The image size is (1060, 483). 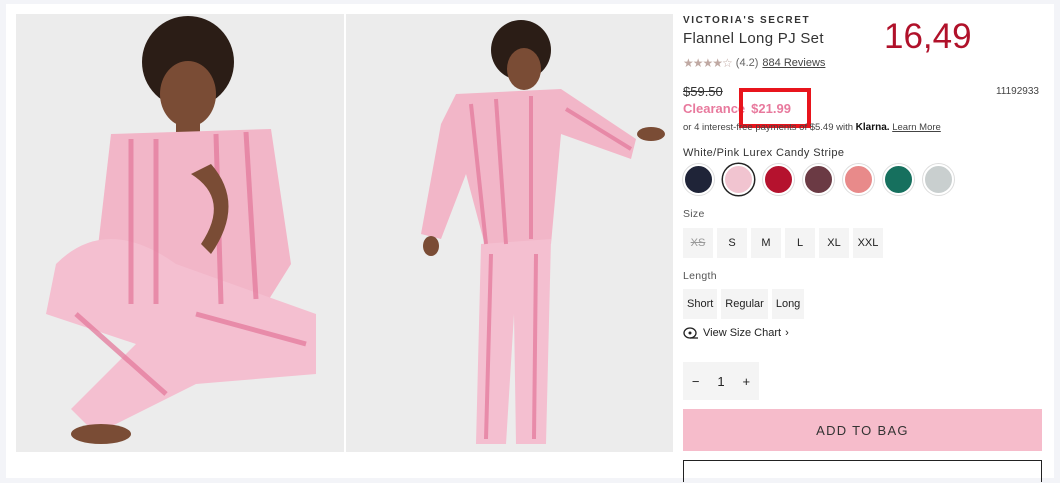 I want to click on chevron-right-icon: ›, so click(x=787, y=333).